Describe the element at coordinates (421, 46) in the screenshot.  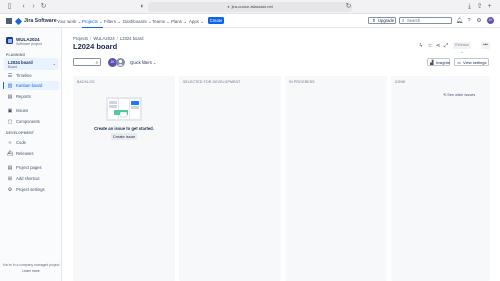
I see `lightning-icon: ϟ` at that location.